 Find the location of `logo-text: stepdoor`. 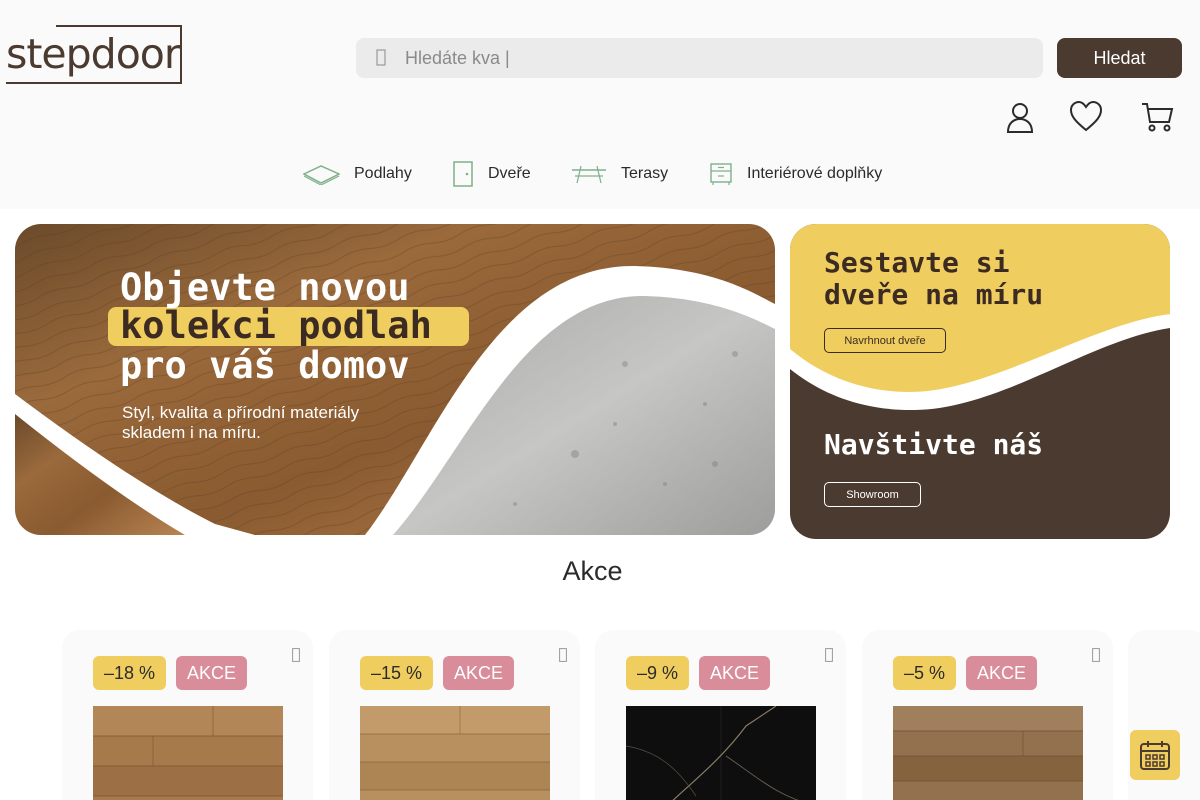

logo-text: stepdoor is located at coordinates (93, 54).